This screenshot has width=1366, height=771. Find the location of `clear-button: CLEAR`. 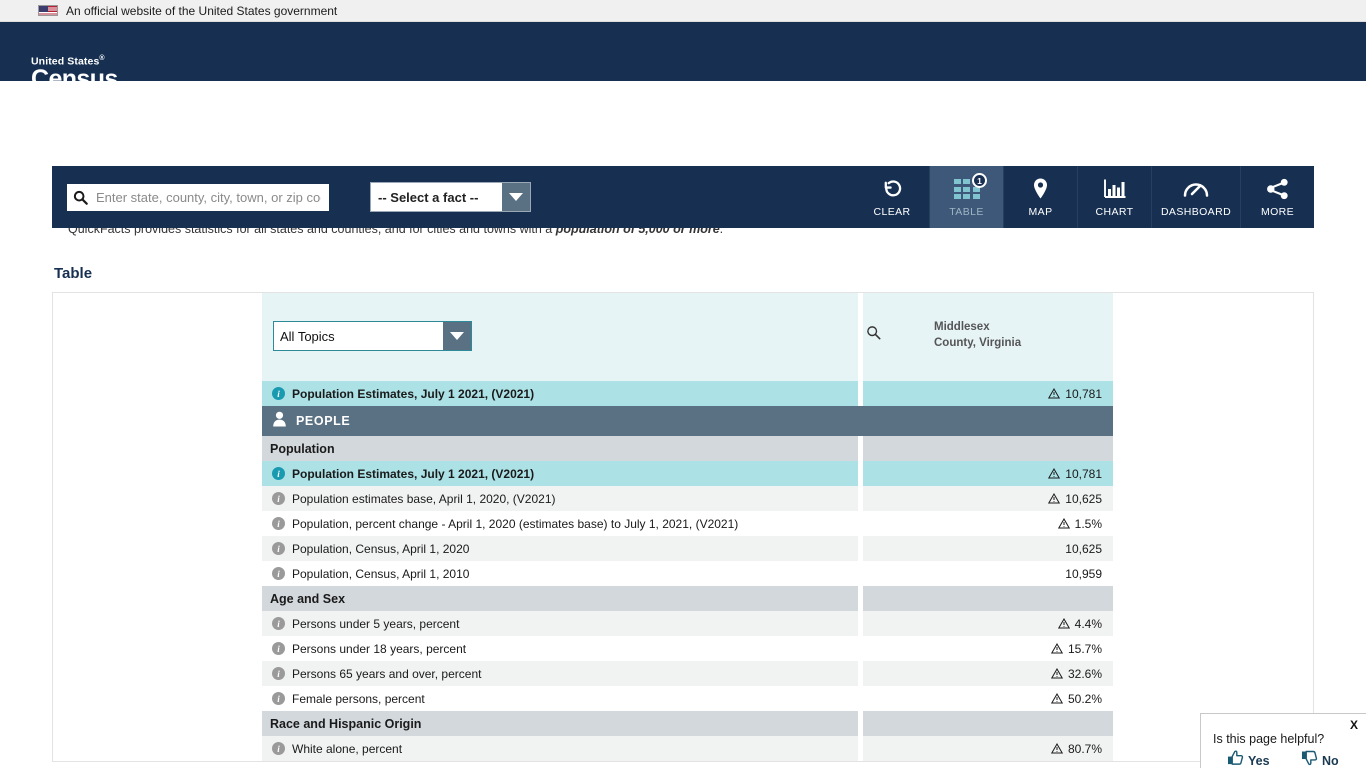

clear-button: CLEAR is located at coordinates (892, 197).